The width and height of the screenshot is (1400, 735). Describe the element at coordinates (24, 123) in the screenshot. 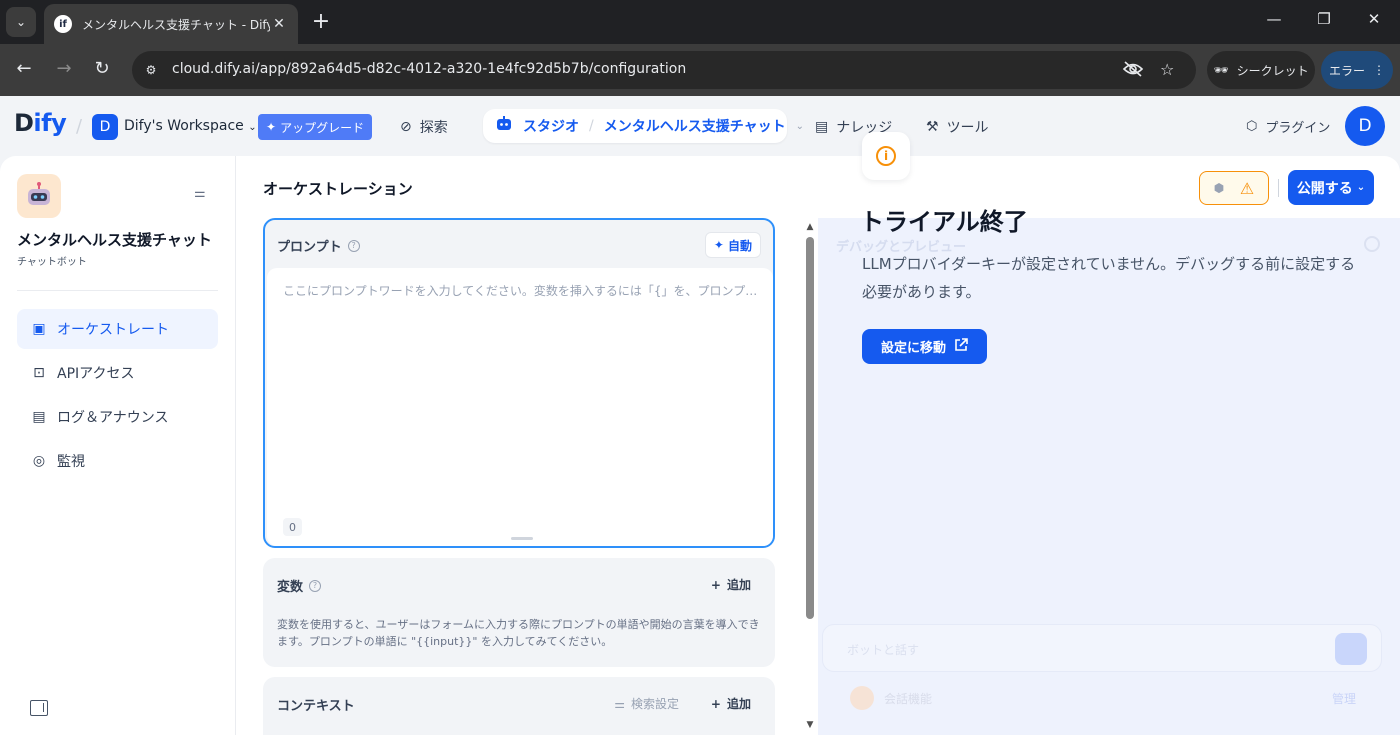

I see `logo-prefix: D` at that location.